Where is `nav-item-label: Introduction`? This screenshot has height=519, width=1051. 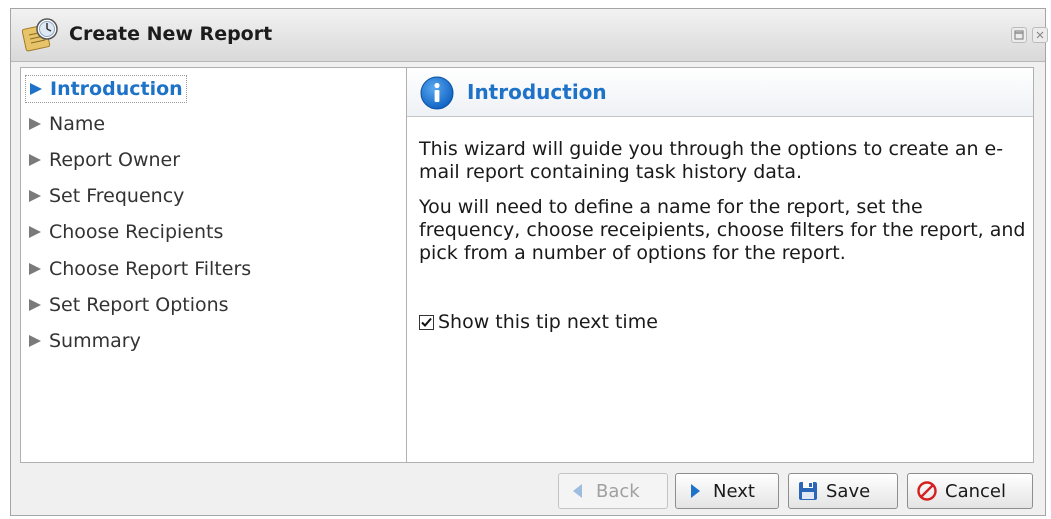 nav-item-label: Introduction is located at coordinates (116, 89).